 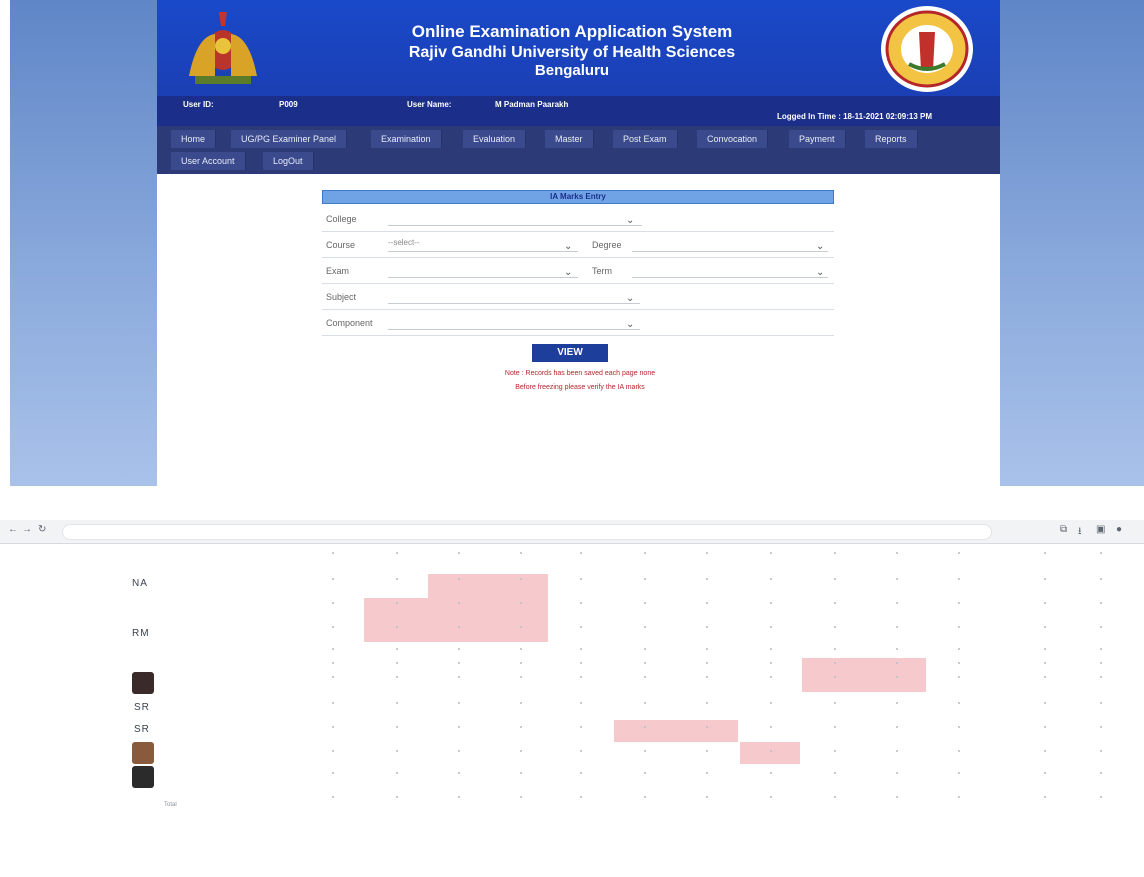 What do you see at coordinates (1100, 529) in the screenshot?
I see `window-icon: ▣` at bounding box center [1100, 529].